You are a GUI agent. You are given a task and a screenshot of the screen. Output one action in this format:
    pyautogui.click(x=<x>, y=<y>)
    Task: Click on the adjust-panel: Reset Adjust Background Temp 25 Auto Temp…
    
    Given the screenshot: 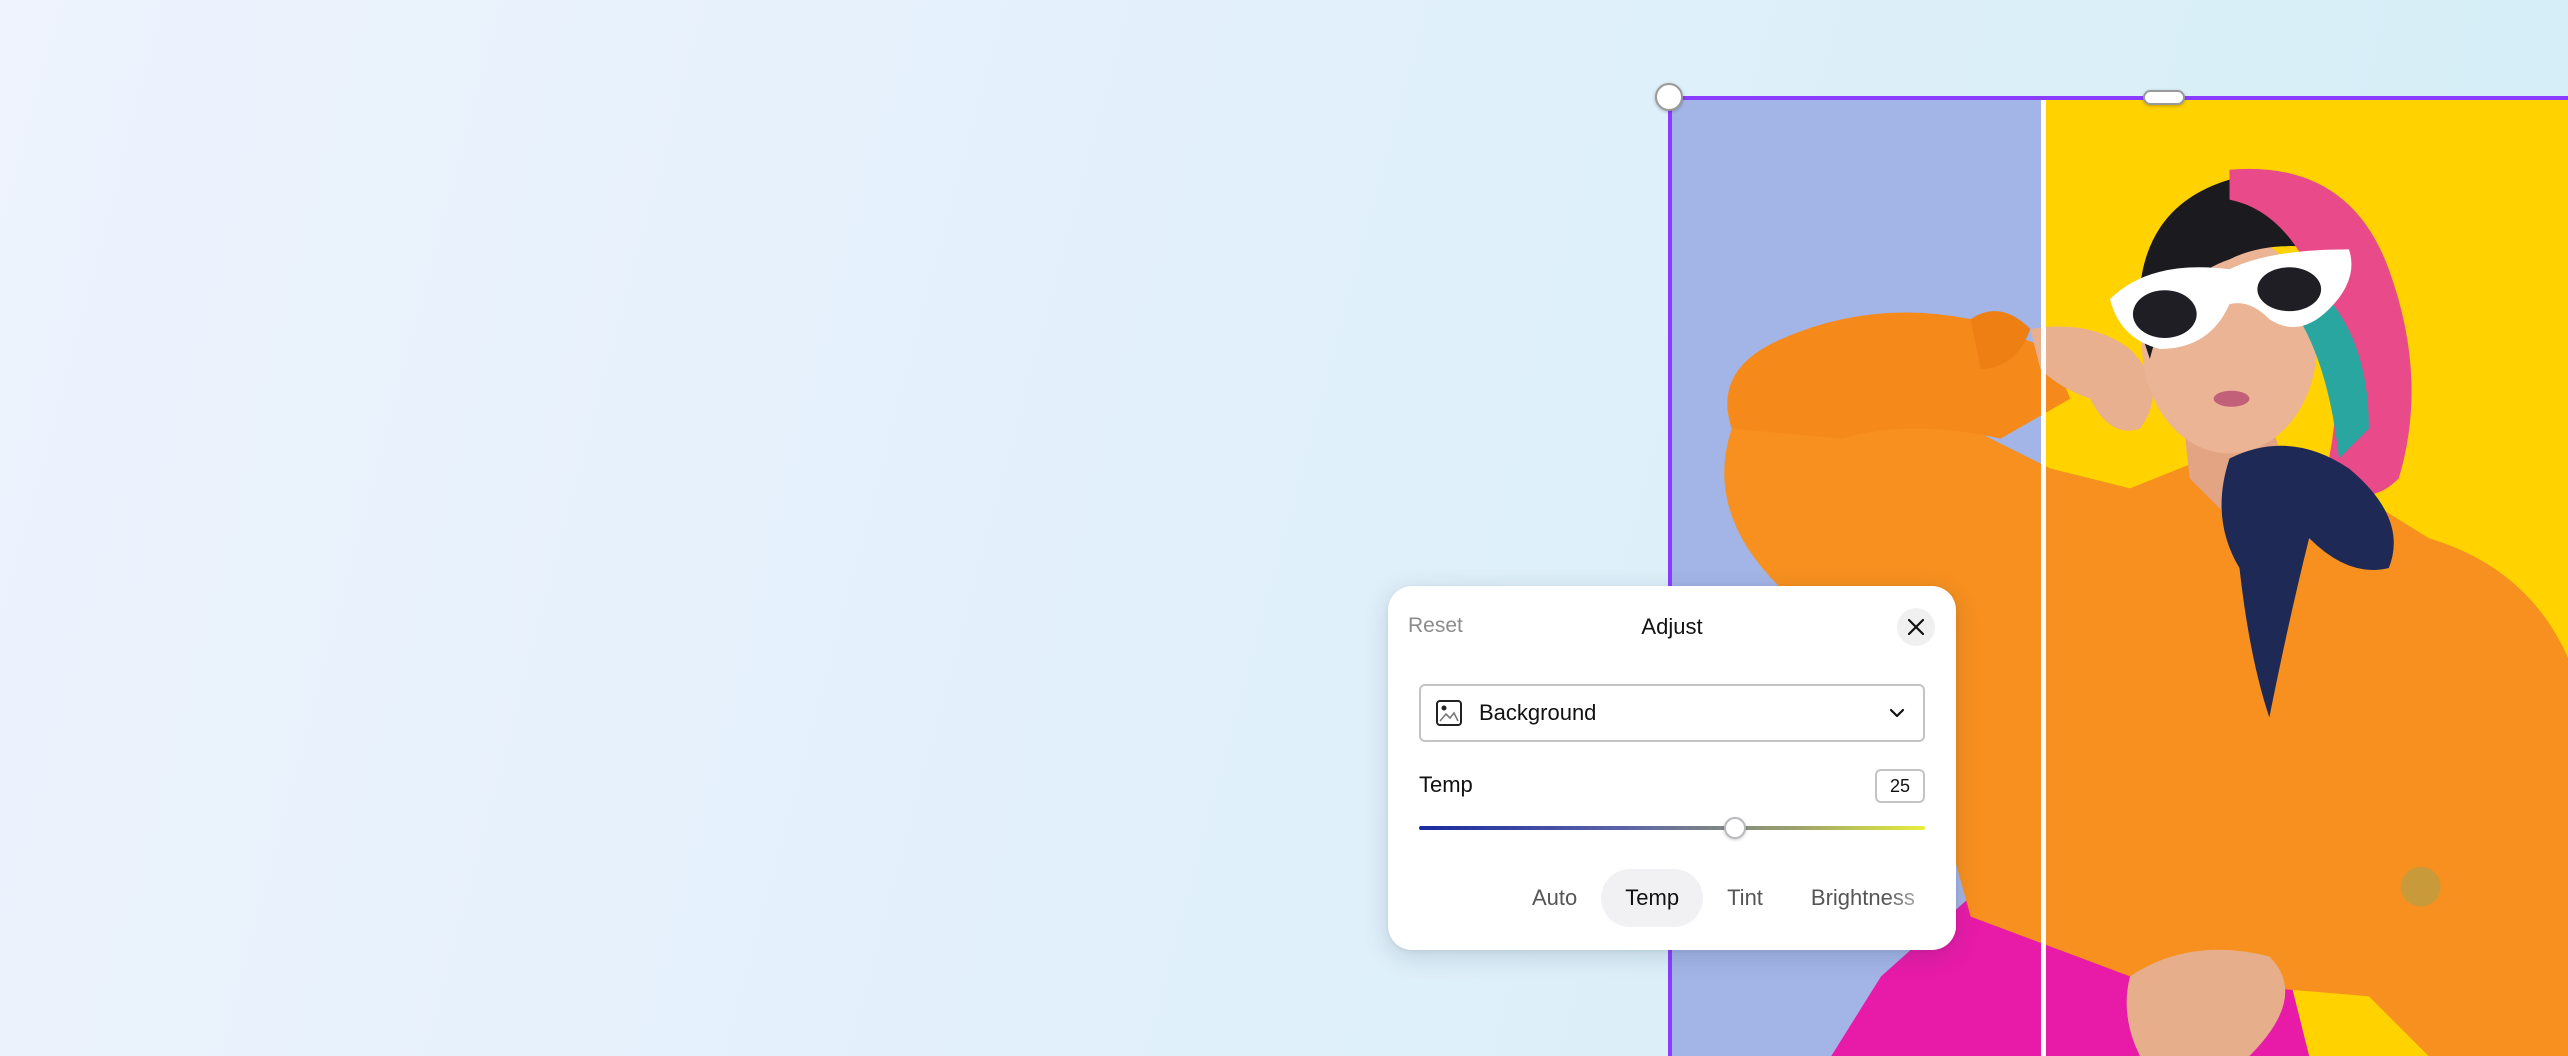 What is the action you would take?
    pyautogui.click(x=1672, y=768)
    